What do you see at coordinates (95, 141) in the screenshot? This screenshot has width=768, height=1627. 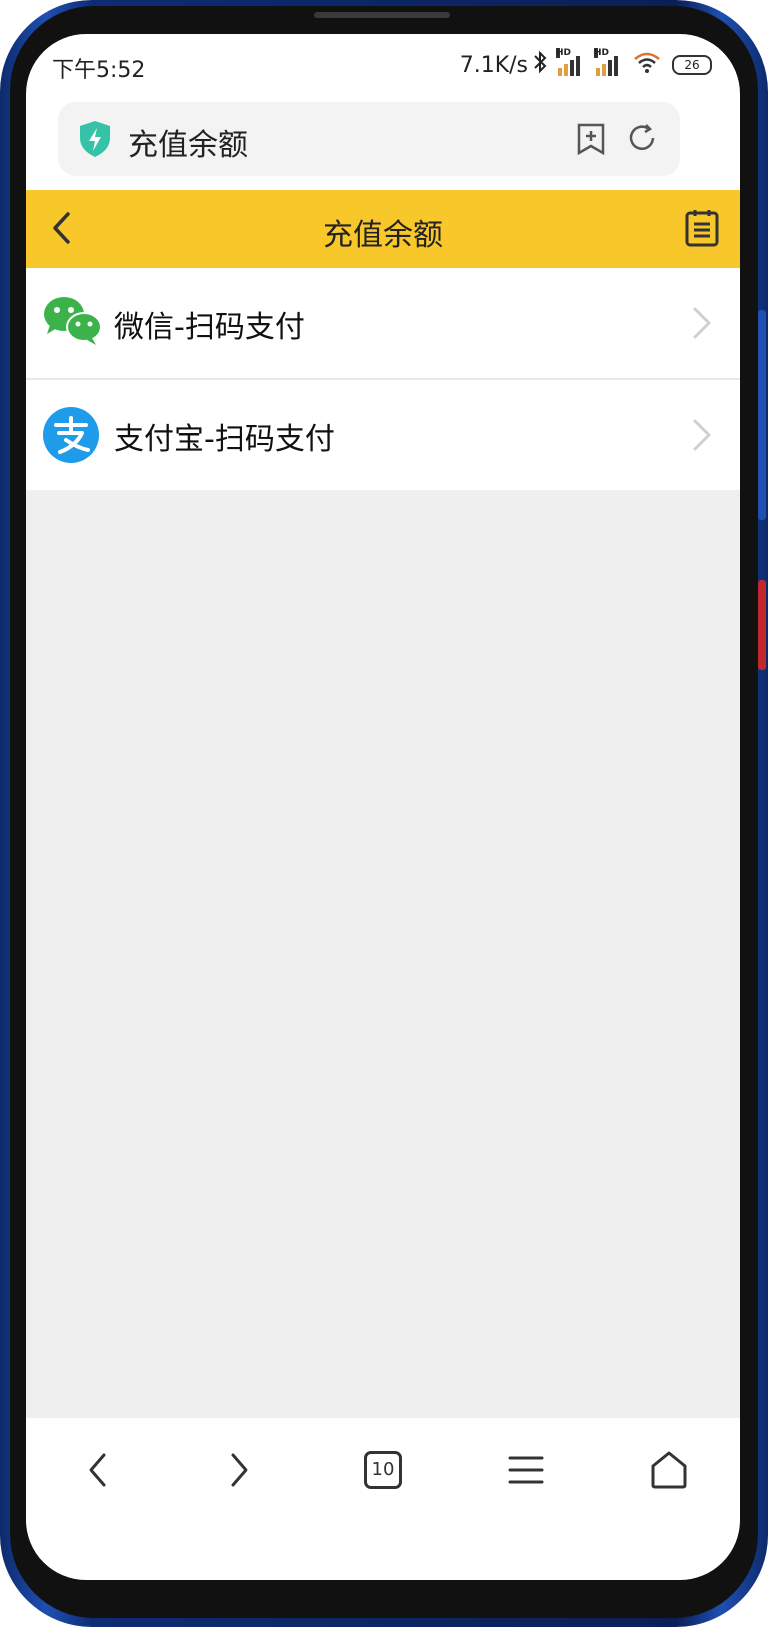 I see `shield-icon` at bounding box center [95, 141].